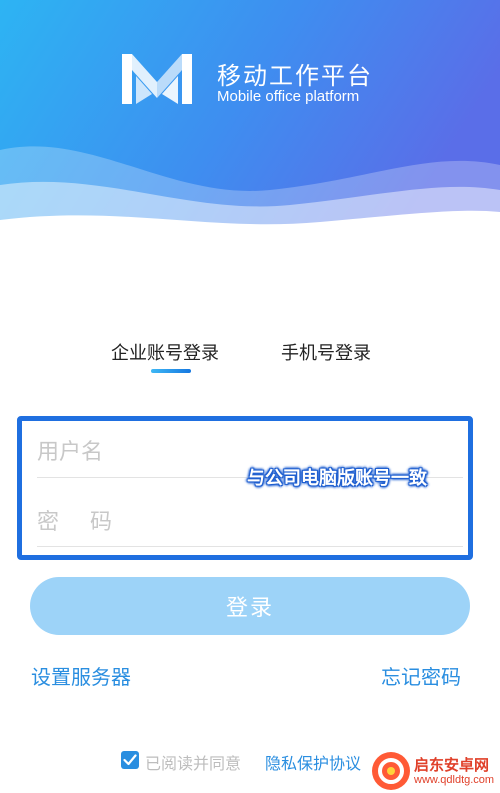  I want to click on password-divider, so click(250, 546).